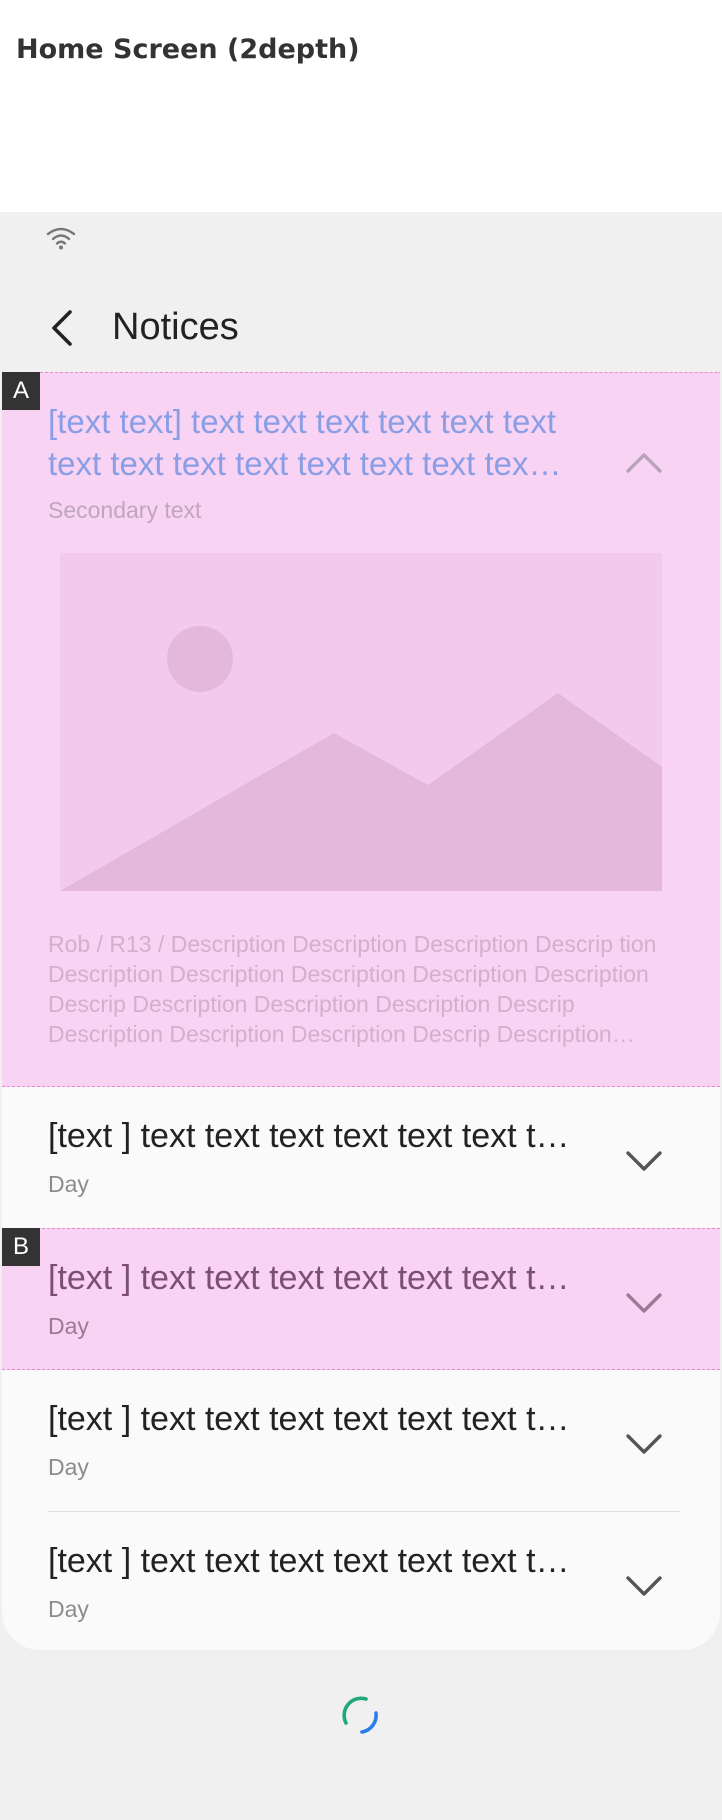  I want to click on expanded-item-secondary: Secondary text, so click(125, 510).